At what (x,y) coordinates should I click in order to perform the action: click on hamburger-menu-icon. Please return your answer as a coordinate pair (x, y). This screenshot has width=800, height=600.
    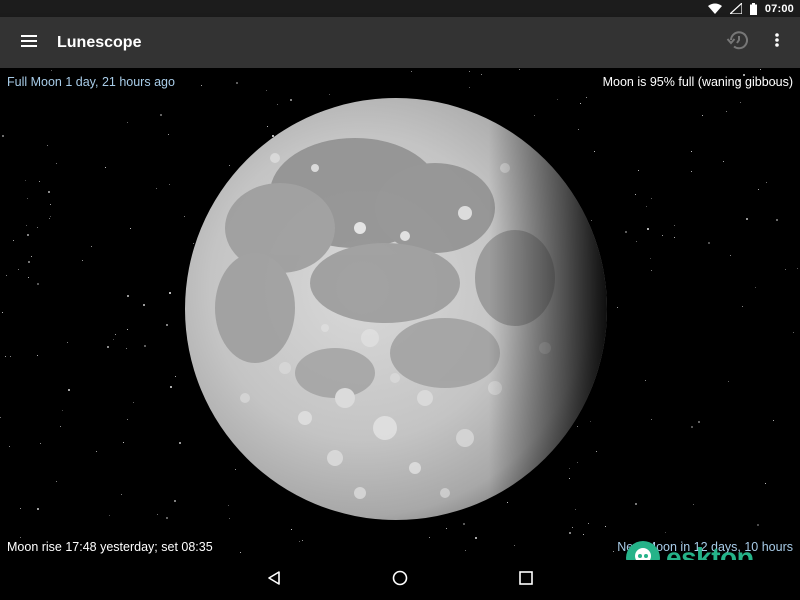
    Looking at the image, I should click on (28, 43).